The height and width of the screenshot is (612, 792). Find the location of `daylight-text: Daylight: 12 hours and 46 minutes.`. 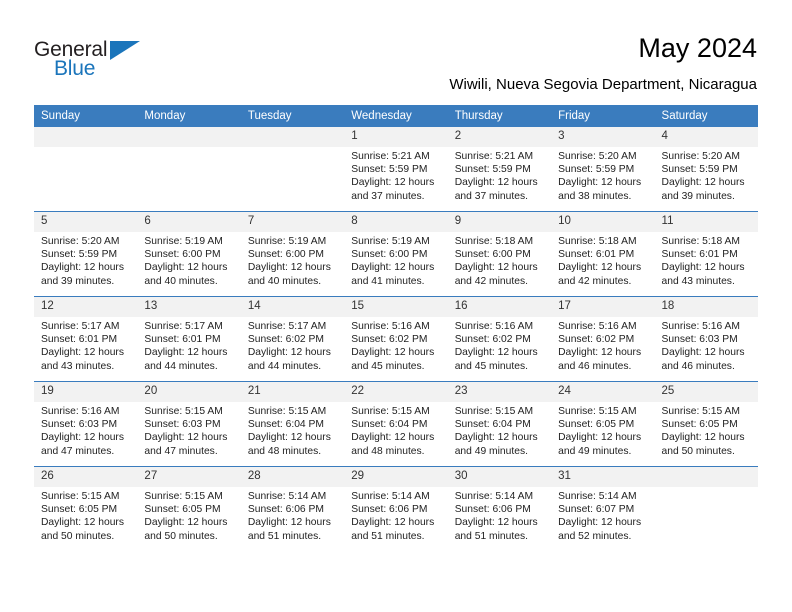

daylight-text: Daylight: 12 hours and 46 minutes. is located at coordinates (703, 359).